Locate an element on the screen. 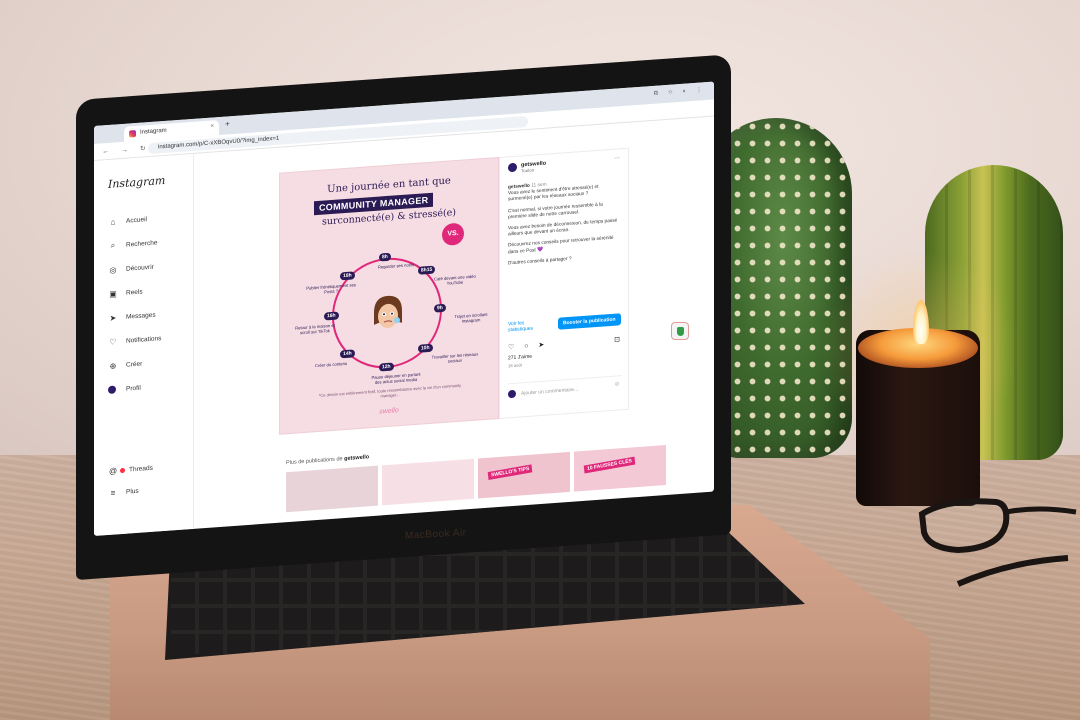 The image size is (1080, 720). commenter-avatar is located at coordinates (512, 394).